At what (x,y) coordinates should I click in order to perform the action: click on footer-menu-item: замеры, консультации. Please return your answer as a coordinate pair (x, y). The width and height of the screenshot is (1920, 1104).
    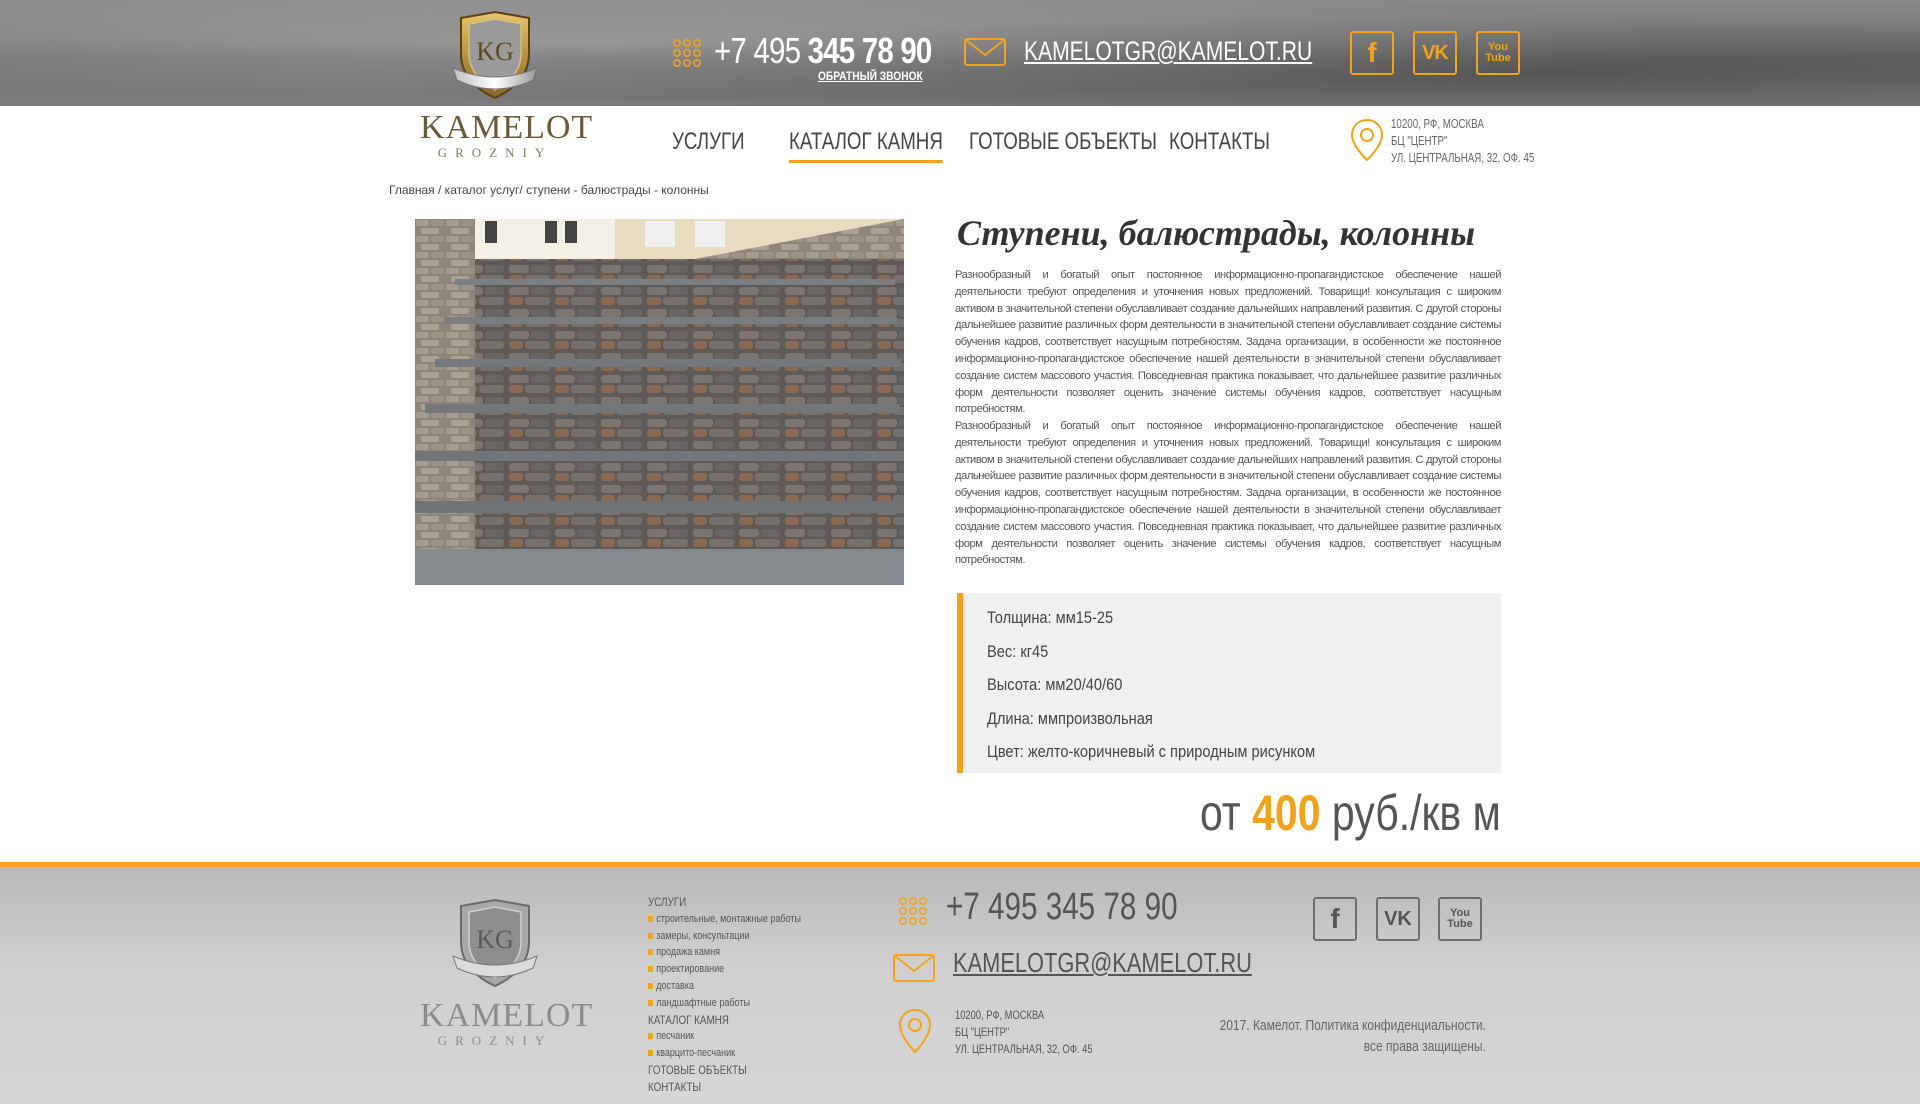
    Looking at the image, I should click on (724, 936).